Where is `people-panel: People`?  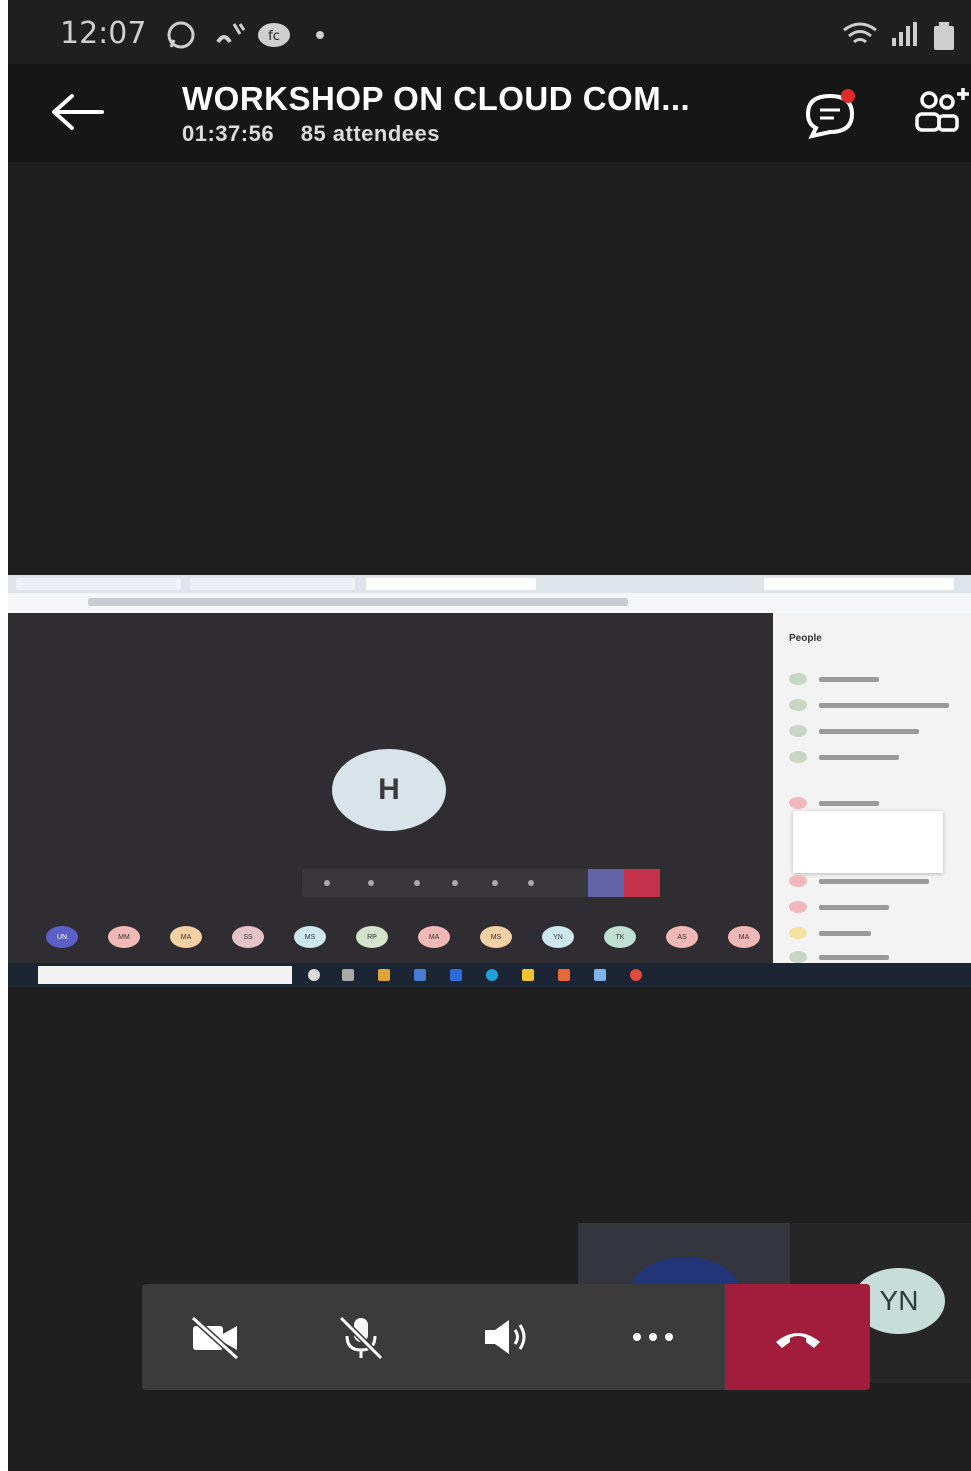
people-panel: People is located at coordinates (872, 788).